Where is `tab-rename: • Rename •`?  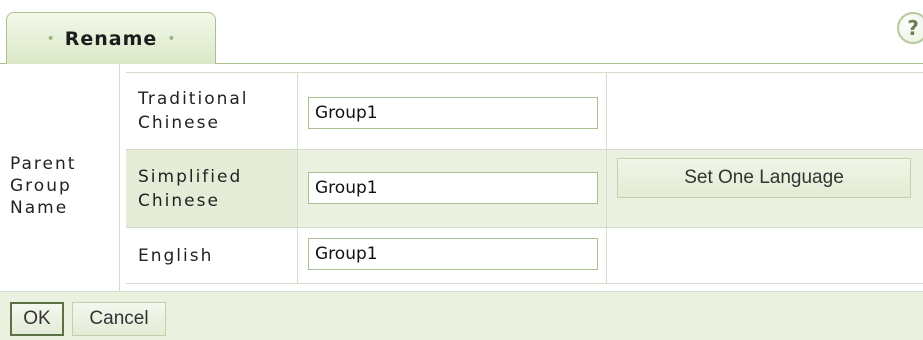 tab-rename: • Rename • is located at coordinates (111, 38).